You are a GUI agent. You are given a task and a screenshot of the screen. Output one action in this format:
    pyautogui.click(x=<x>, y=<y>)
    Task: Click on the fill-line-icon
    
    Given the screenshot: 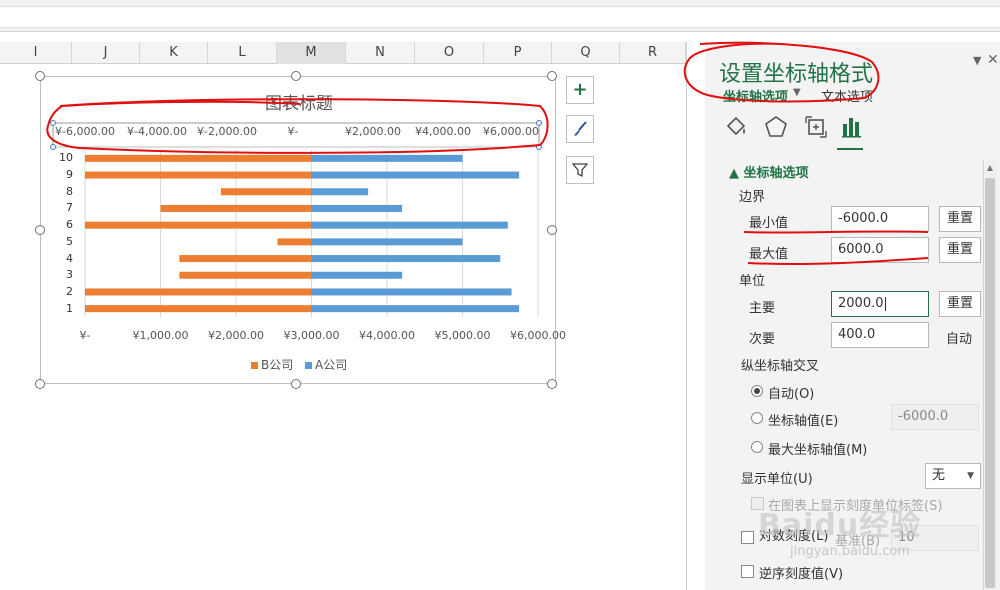 What is the action you would take?
    pyautogui.click(x=736, y=127)
    